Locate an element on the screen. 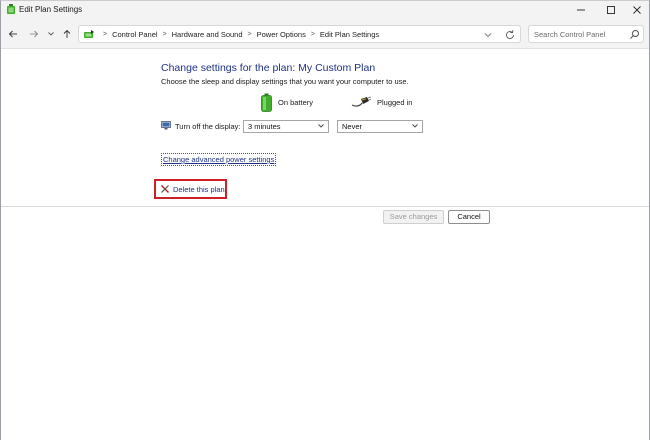  minimize-button is located at coordinates (581, 10).